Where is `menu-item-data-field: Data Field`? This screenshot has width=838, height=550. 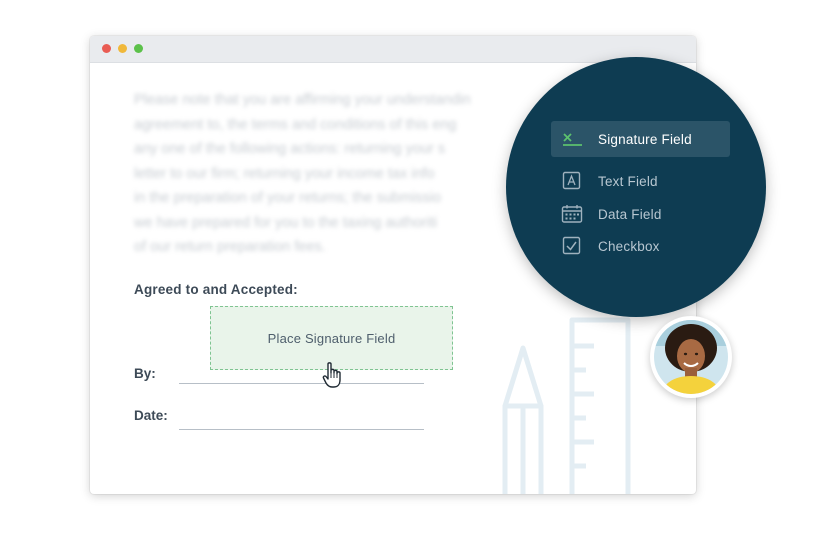 menu-item-data-field: Data Field is located at coordinates (606, 214).